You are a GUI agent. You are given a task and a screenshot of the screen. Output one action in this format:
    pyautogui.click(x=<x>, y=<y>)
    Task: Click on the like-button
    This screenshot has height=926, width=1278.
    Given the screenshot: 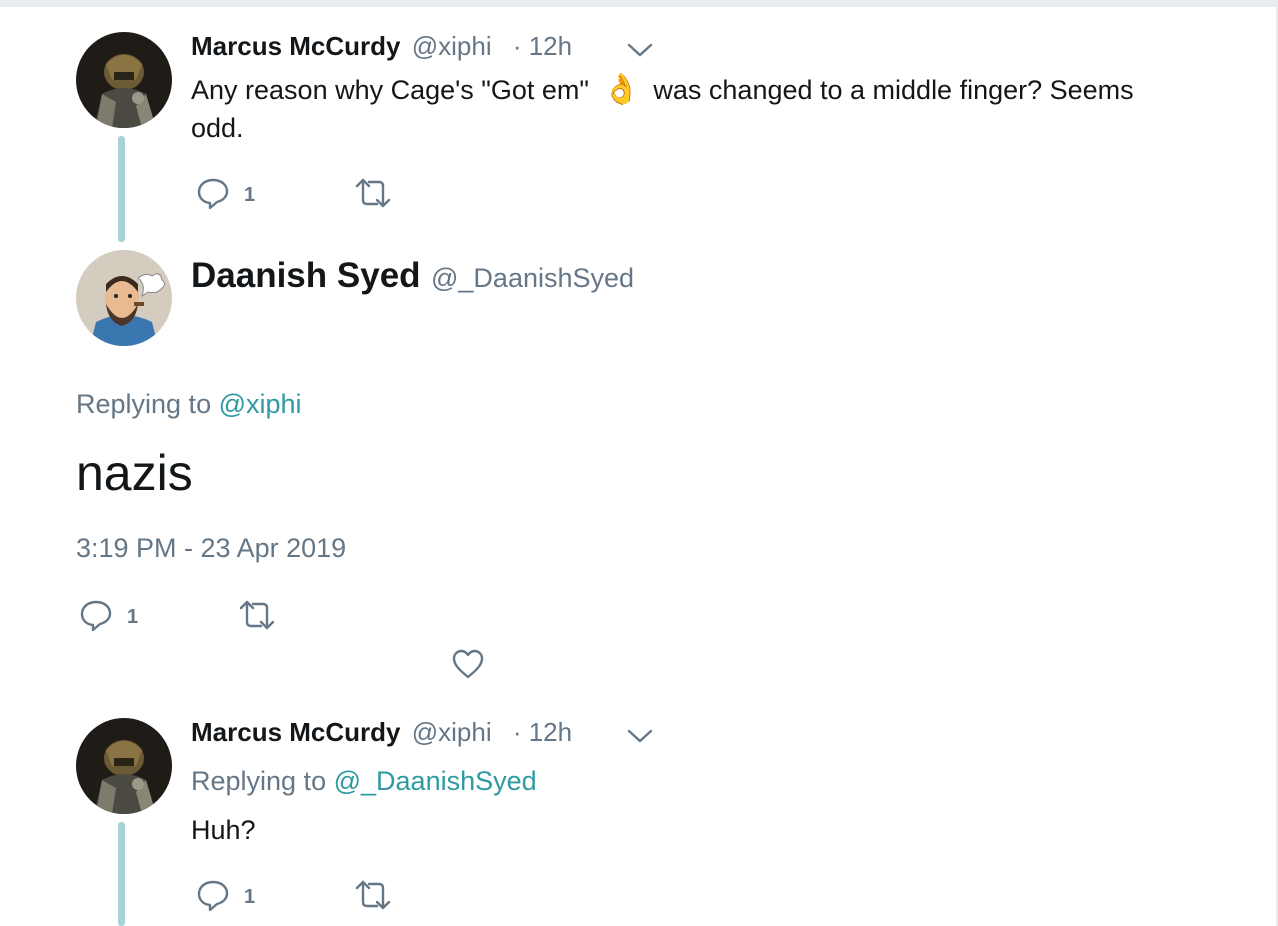 What is the action you would take?
    pyautogui.click(x=468, y=666)
    